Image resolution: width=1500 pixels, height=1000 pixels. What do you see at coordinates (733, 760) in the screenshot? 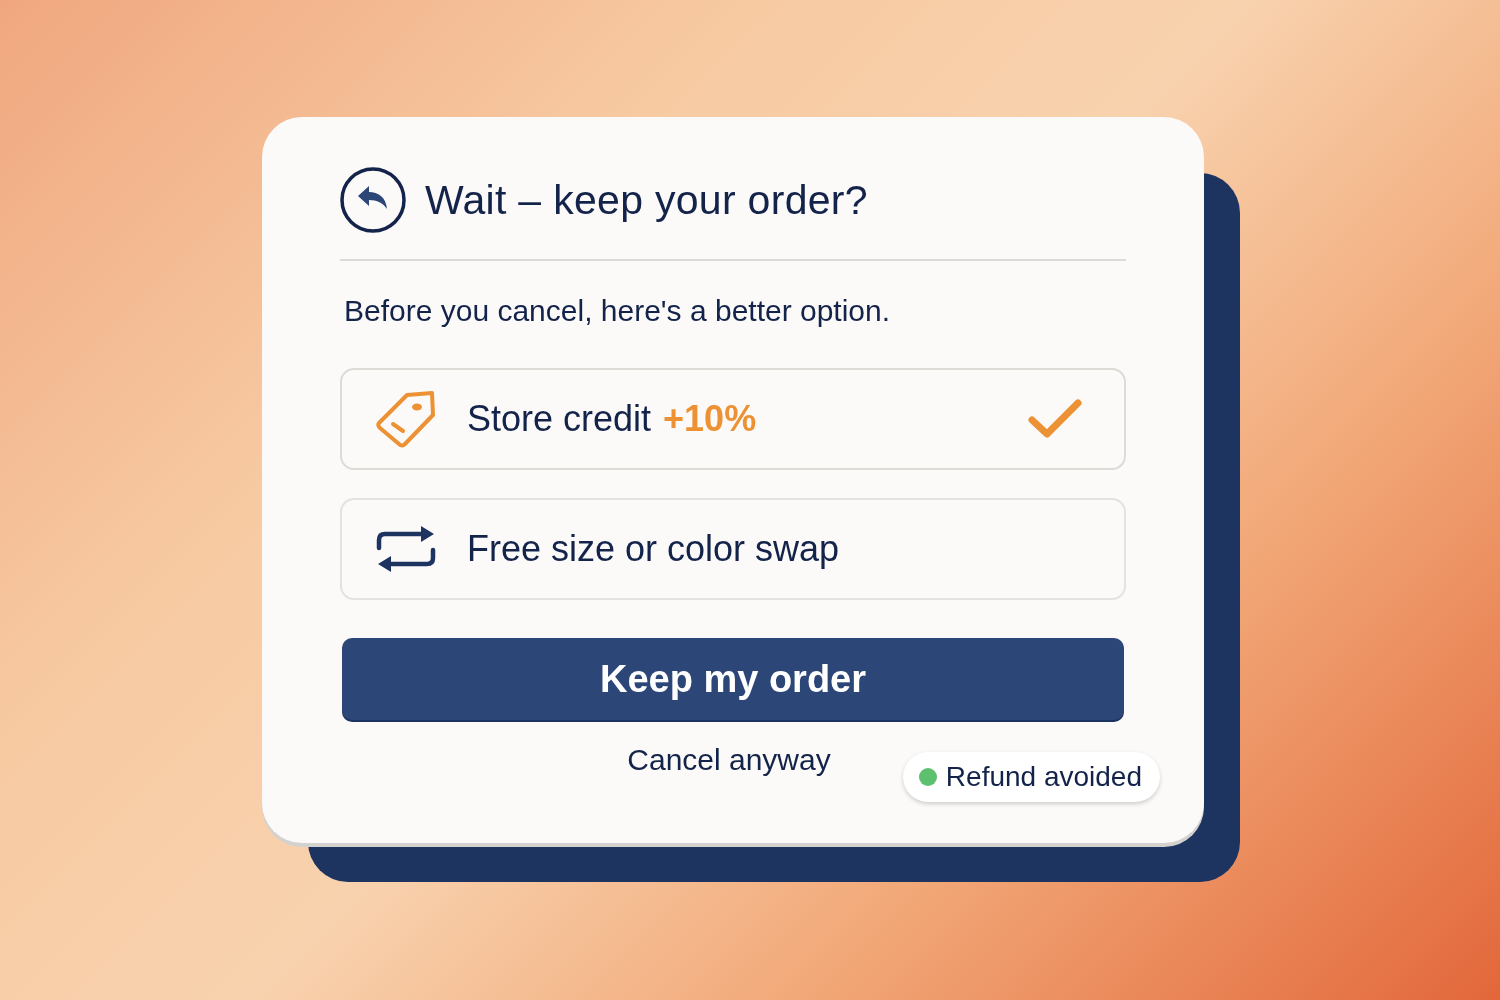
I see `cancel-link: Cancel anyway` at bounding box center [733, 760].